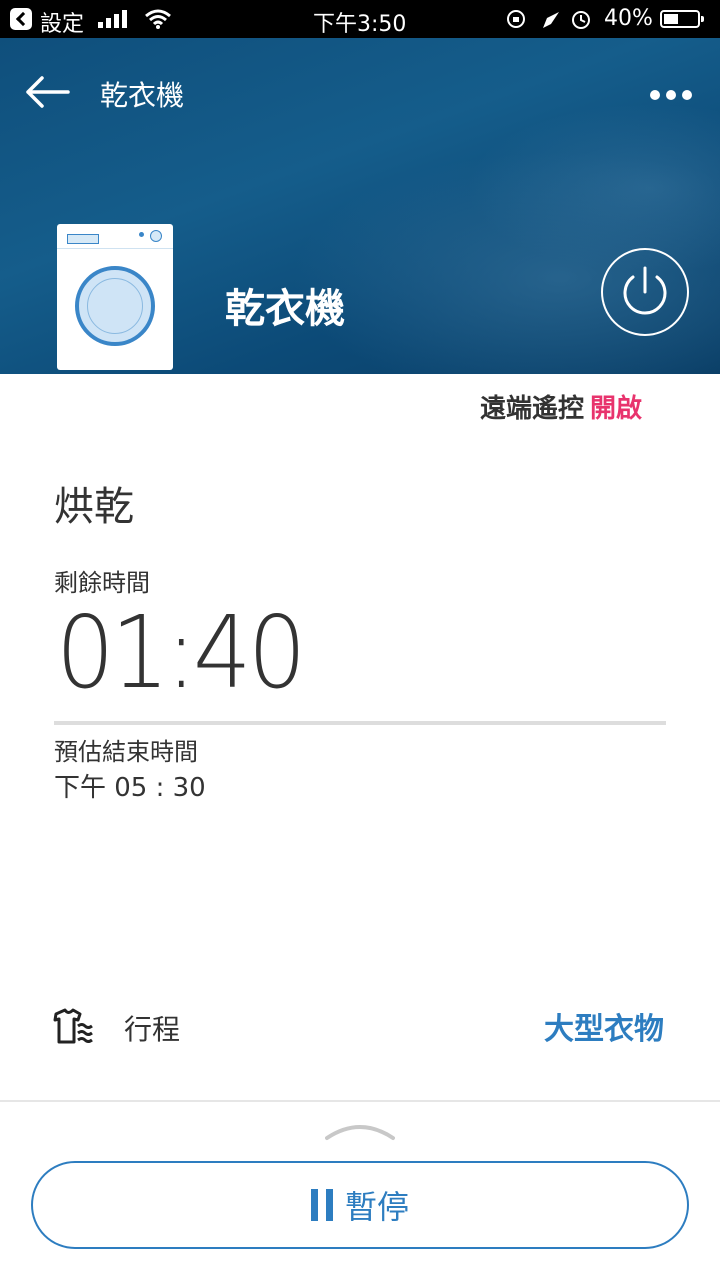  Describe the element at coordinates (321, 1205) in the screenshot. I see `pause-icon` at that location.